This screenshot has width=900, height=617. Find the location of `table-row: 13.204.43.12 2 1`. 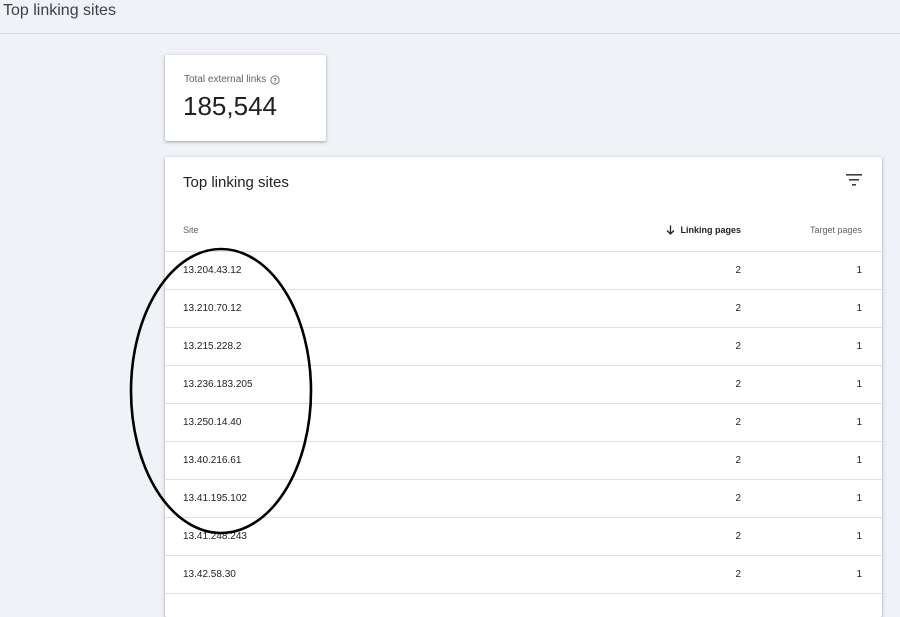

table-row: 13.204.43.12 2 1 is located at coordinates (523, 271).